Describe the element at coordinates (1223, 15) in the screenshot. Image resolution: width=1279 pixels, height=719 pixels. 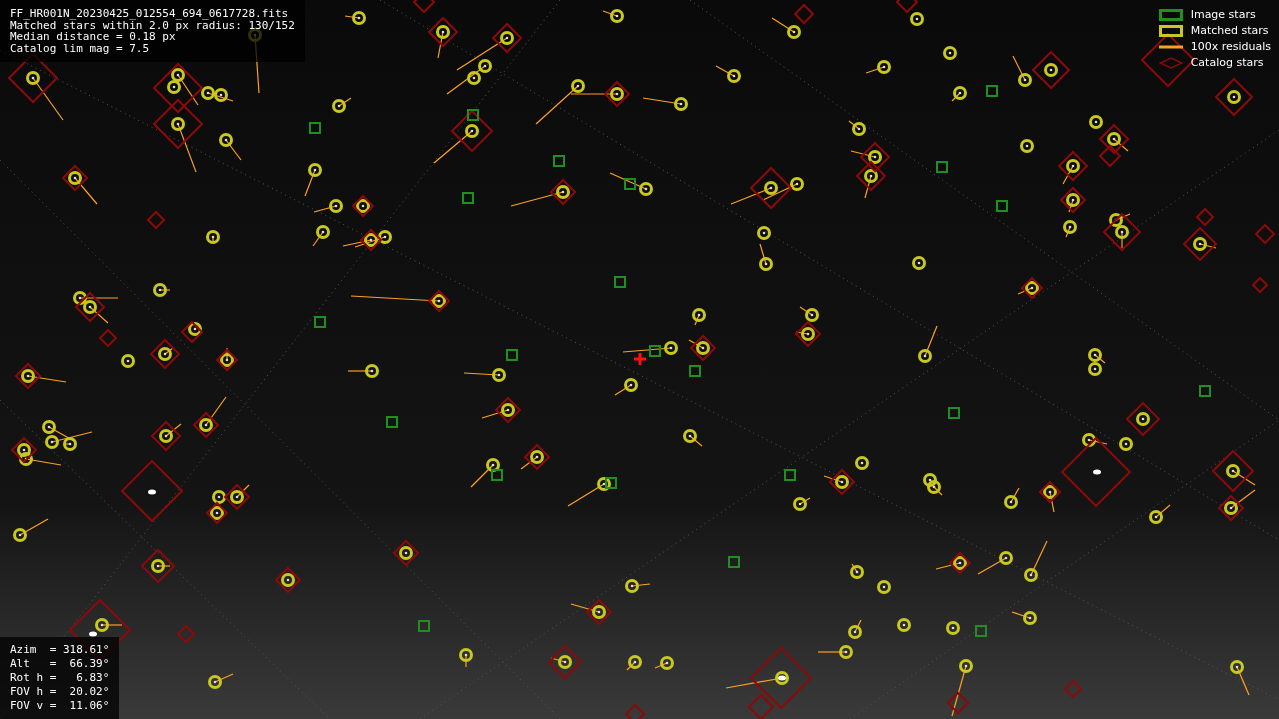
I see `legend-label: Image stars` at that location.